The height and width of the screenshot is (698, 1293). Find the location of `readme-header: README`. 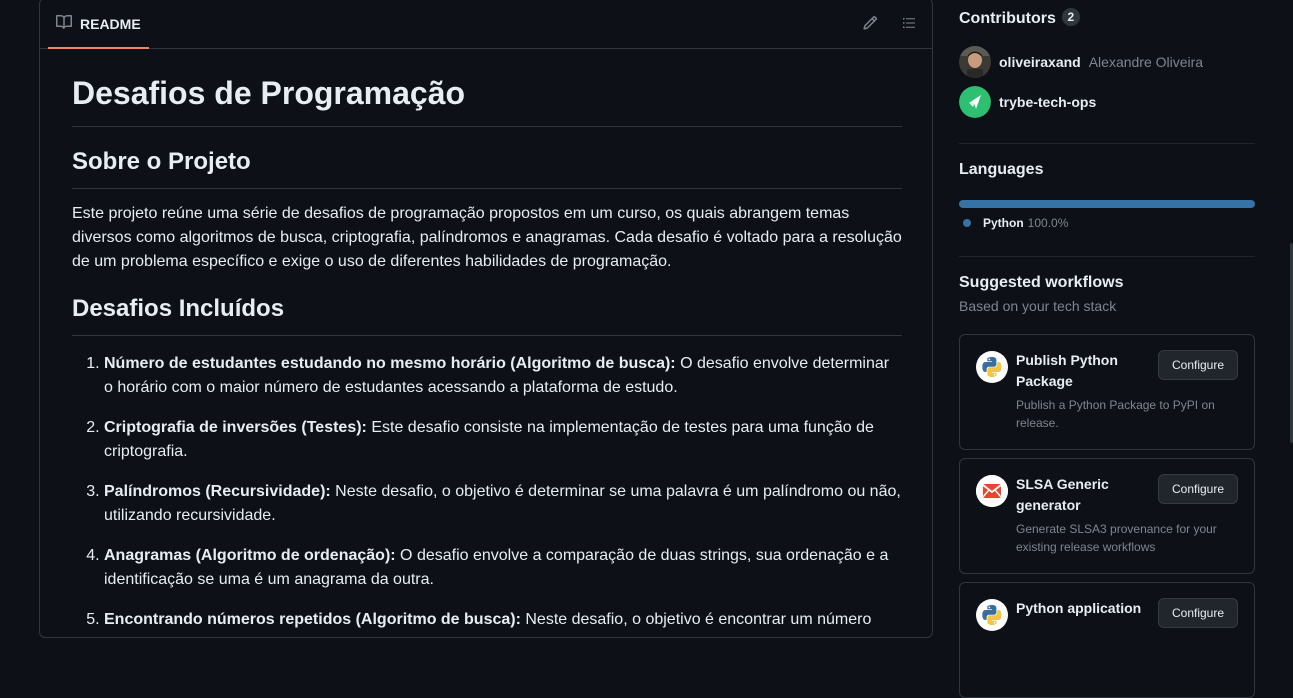

readme-header: README is located at coordinates (486, 24).